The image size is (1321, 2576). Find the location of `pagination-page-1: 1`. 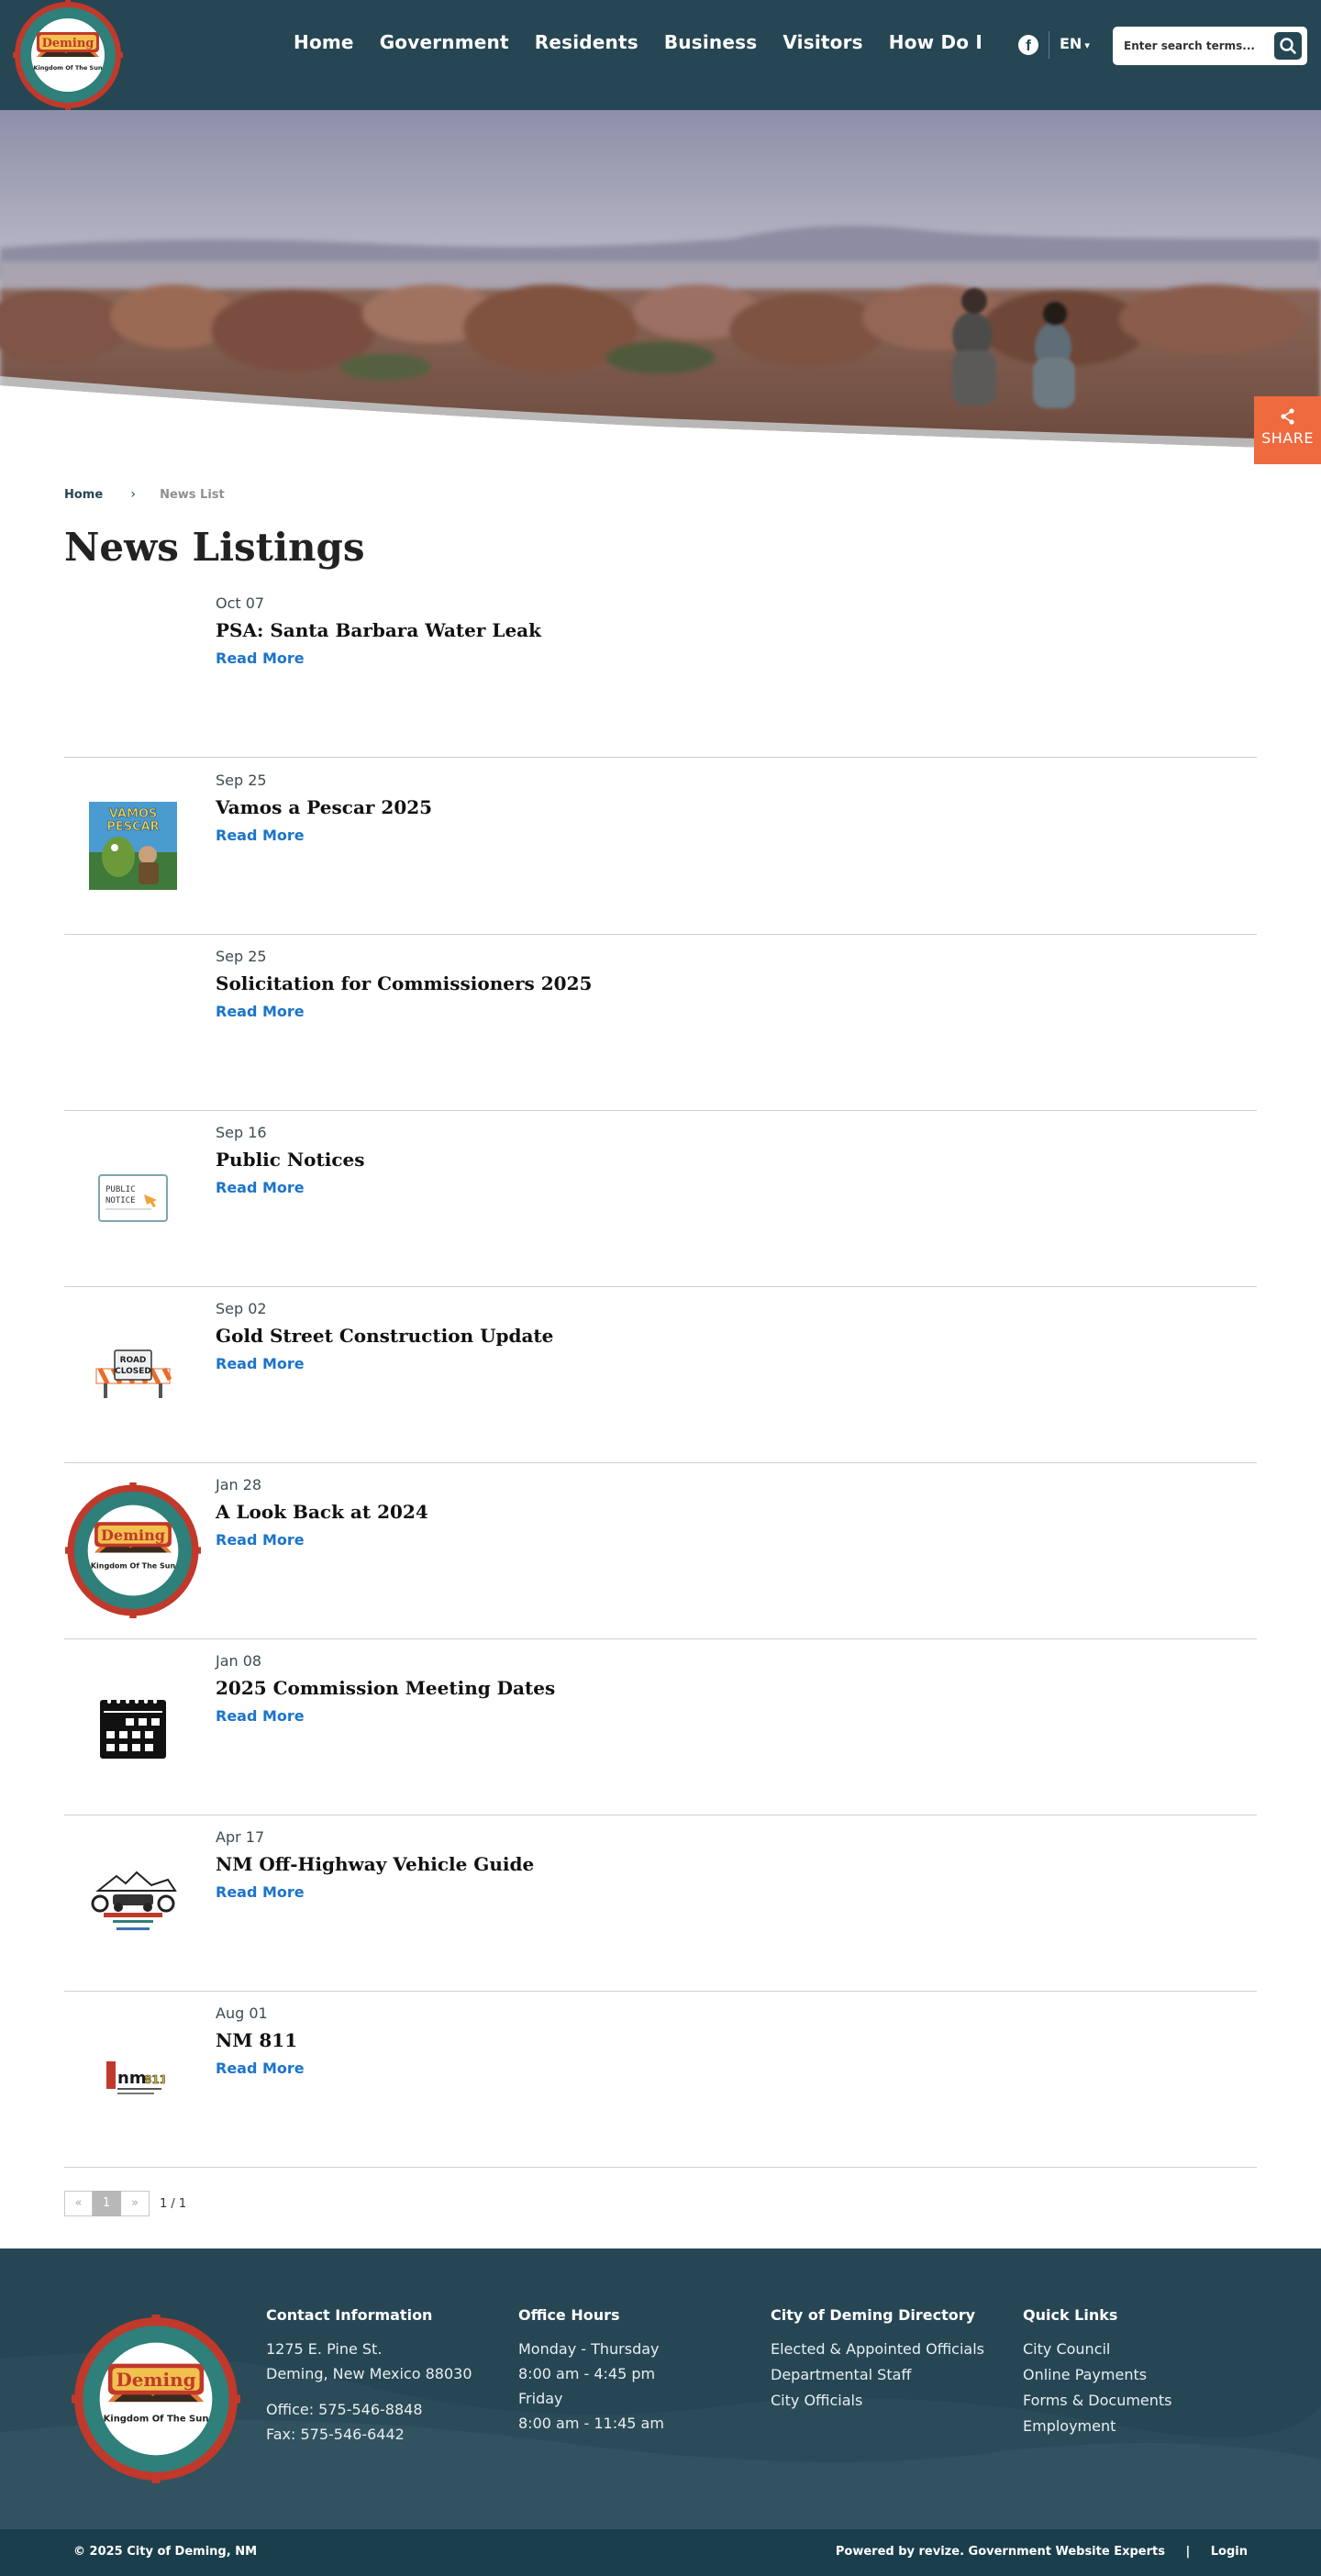

pagination-page-1: 1 is located at coordinates (107, 2203).